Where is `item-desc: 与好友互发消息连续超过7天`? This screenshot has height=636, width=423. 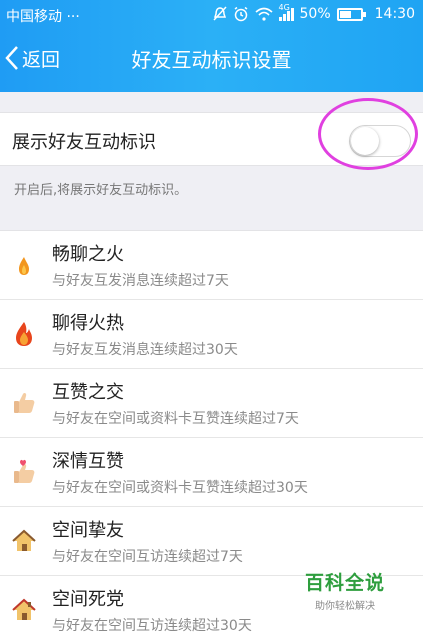
item-desc: 与好友互发消息连续超过7天 is located at coordinates (140, 281).